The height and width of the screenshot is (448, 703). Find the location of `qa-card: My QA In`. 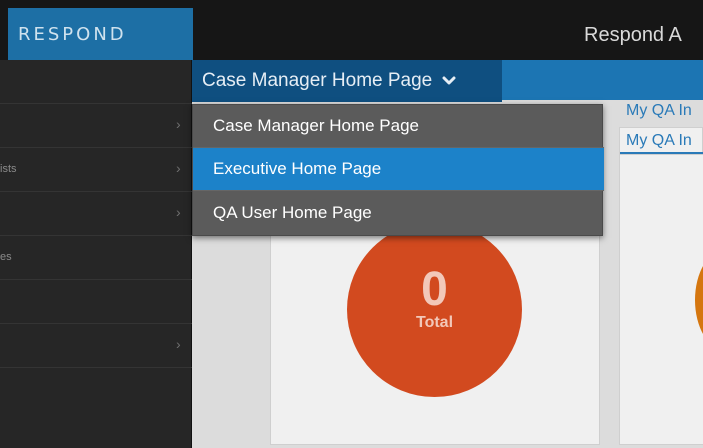

qa-card: My QA In is located at coordinates (661, 273).